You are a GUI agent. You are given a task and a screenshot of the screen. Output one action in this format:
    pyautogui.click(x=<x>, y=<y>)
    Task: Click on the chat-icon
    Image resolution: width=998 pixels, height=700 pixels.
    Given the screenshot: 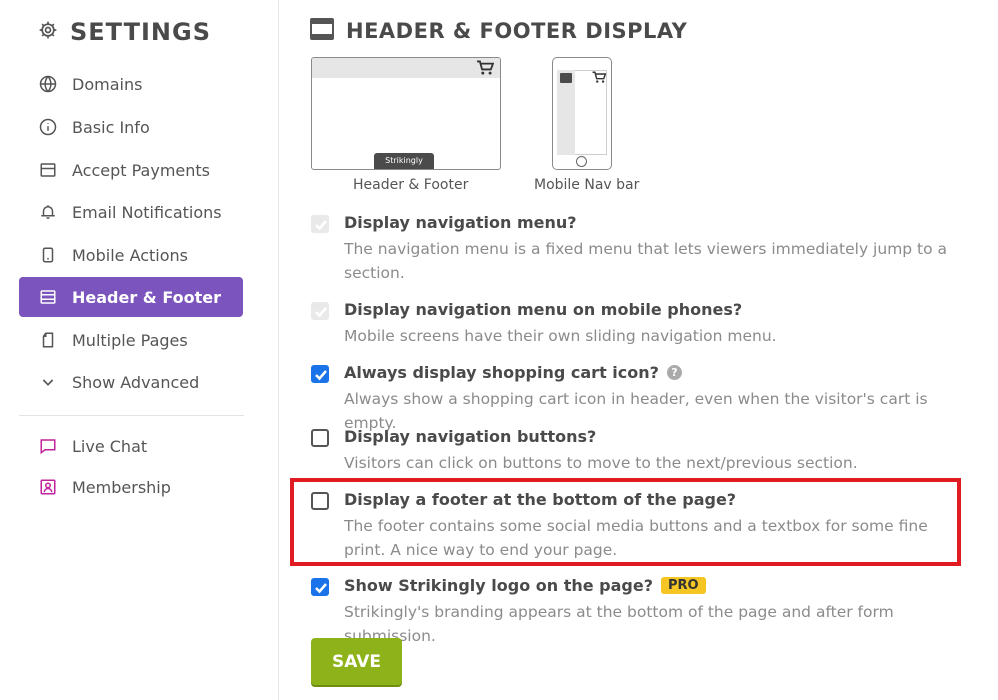 What is the action you would take?
    pyautogui.click(x=48, y=446)
    